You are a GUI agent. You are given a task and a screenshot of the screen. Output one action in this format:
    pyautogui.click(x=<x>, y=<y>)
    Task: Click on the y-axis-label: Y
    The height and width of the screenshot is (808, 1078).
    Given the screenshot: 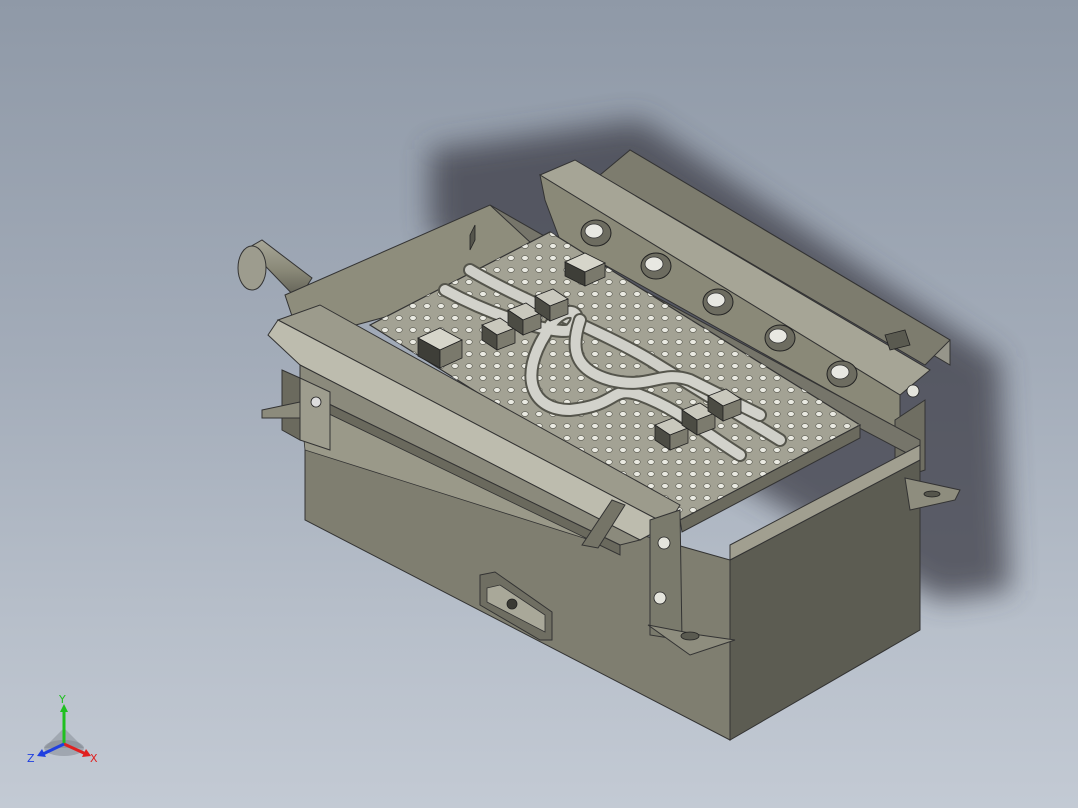 What is the action you would take?
    pyautogui.click(x=62, y=700)
    